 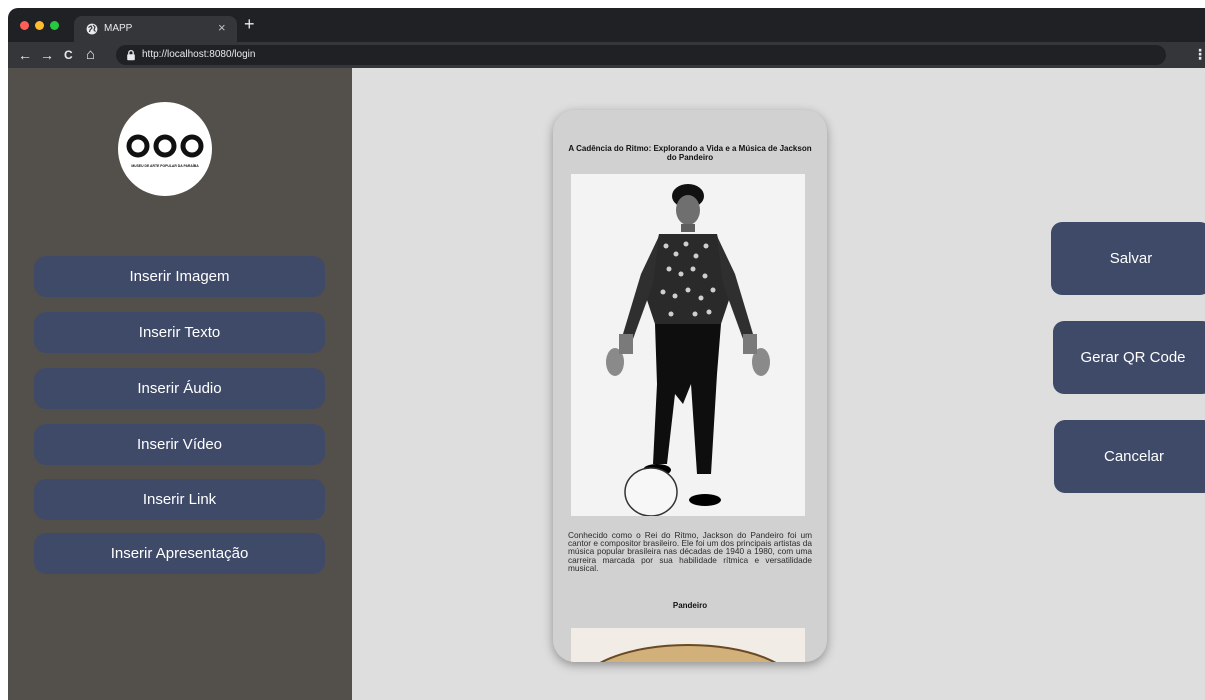 What do you see at coordinates (179, 499) in the screenshot?
I see `insert-link-button: Inserir Link` at bounding box center [179, 499].